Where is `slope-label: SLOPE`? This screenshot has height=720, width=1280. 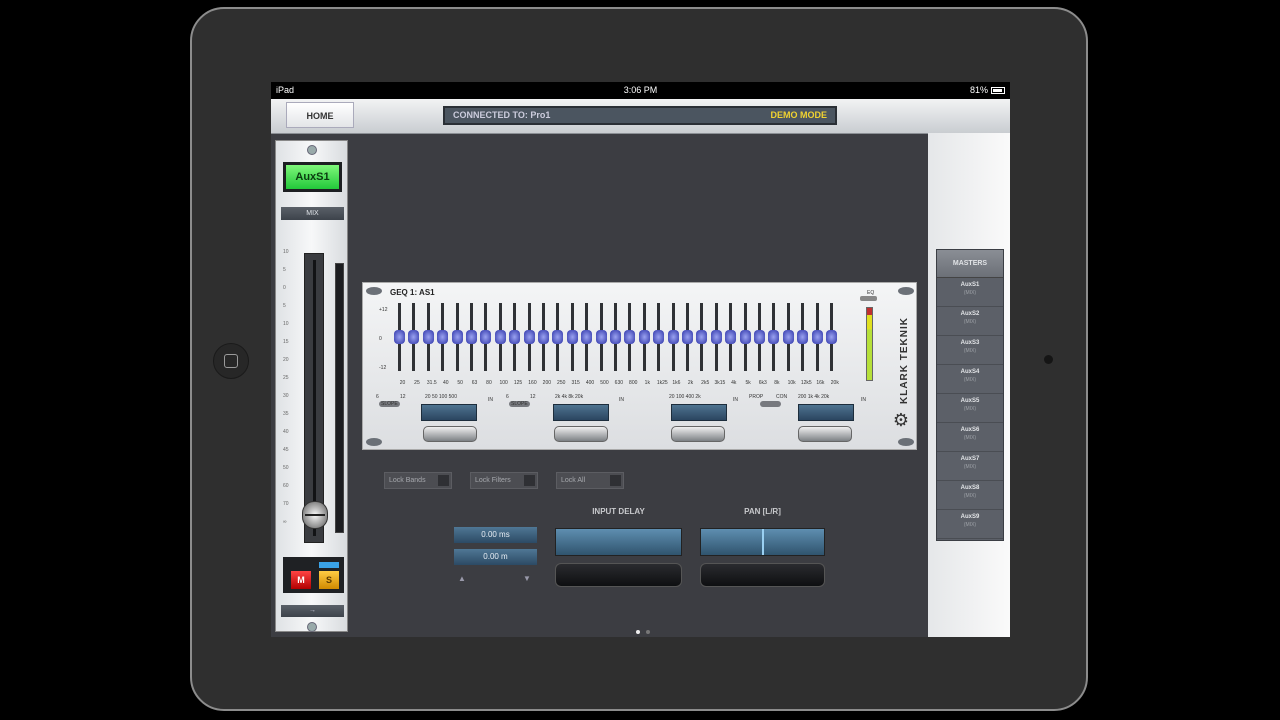 slope-label: SLOPE is located at coordinates (389, 404).